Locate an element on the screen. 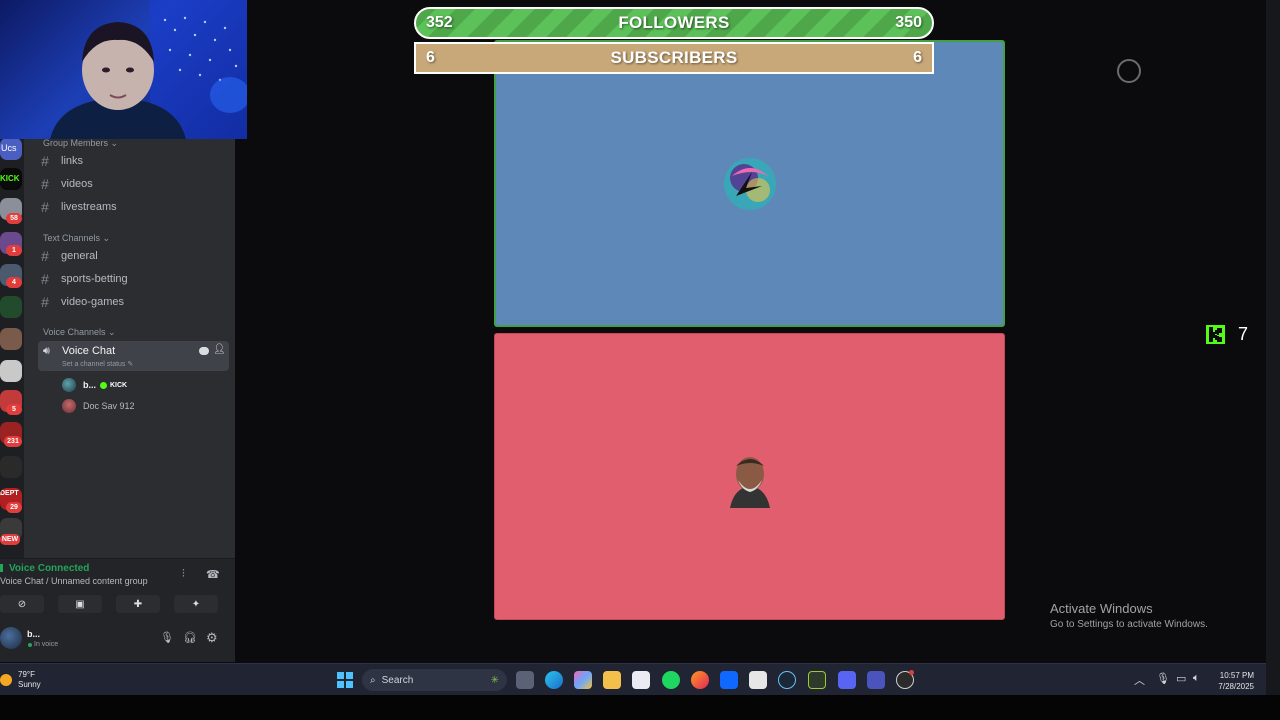 The width and height of the screenshot is (1280, 720). screen-share-icon: ▣ is located at coordinates (80, 604).